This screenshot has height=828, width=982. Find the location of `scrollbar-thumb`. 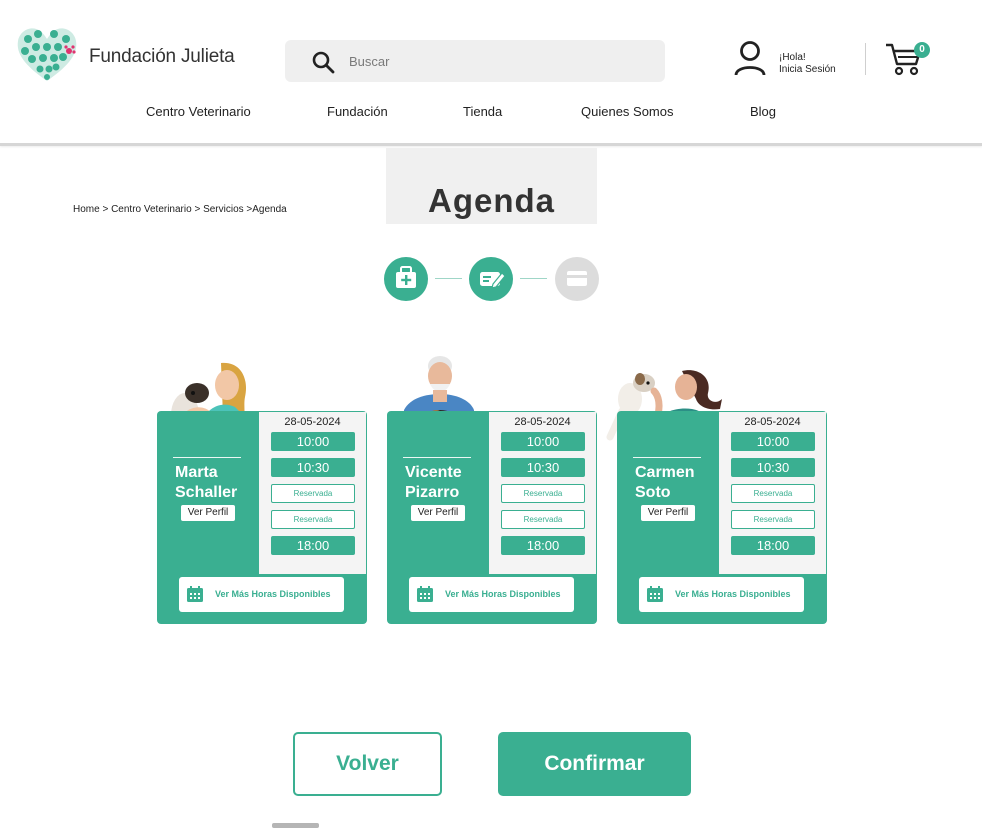

scrollbar-thumb is located at coordinates (295, 825).